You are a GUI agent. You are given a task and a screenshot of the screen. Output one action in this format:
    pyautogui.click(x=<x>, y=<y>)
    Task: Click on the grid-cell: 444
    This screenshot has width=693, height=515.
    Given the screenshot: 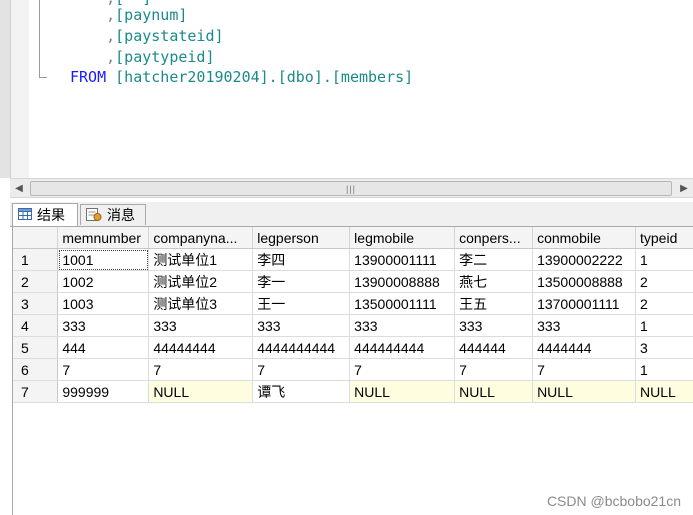 What is the action you would take?
    pyautogui.click(x=103, y=347)
    